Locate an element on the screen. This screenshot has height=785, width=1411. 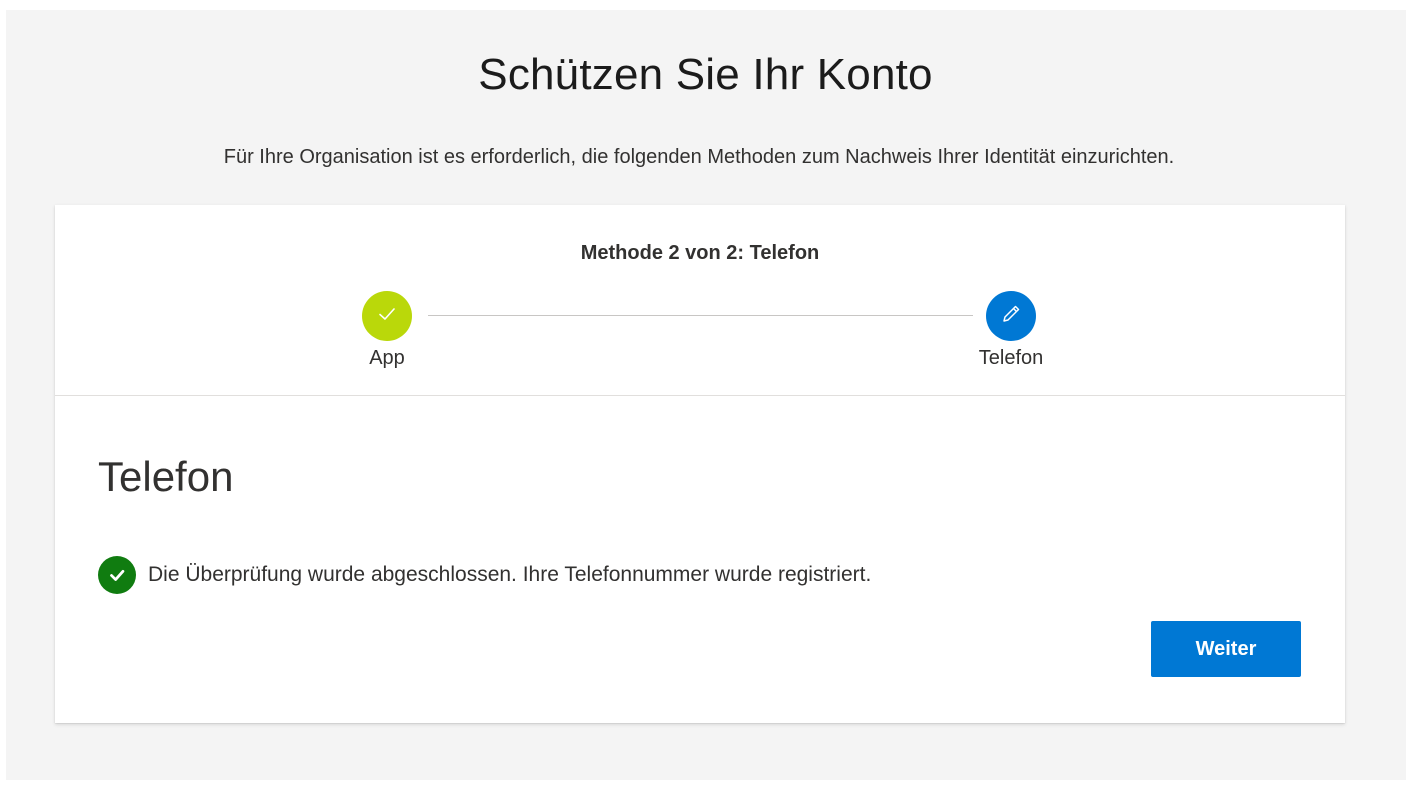
page-title: Schützen Sie Ihr Konto is located at coordinates (705, 74).